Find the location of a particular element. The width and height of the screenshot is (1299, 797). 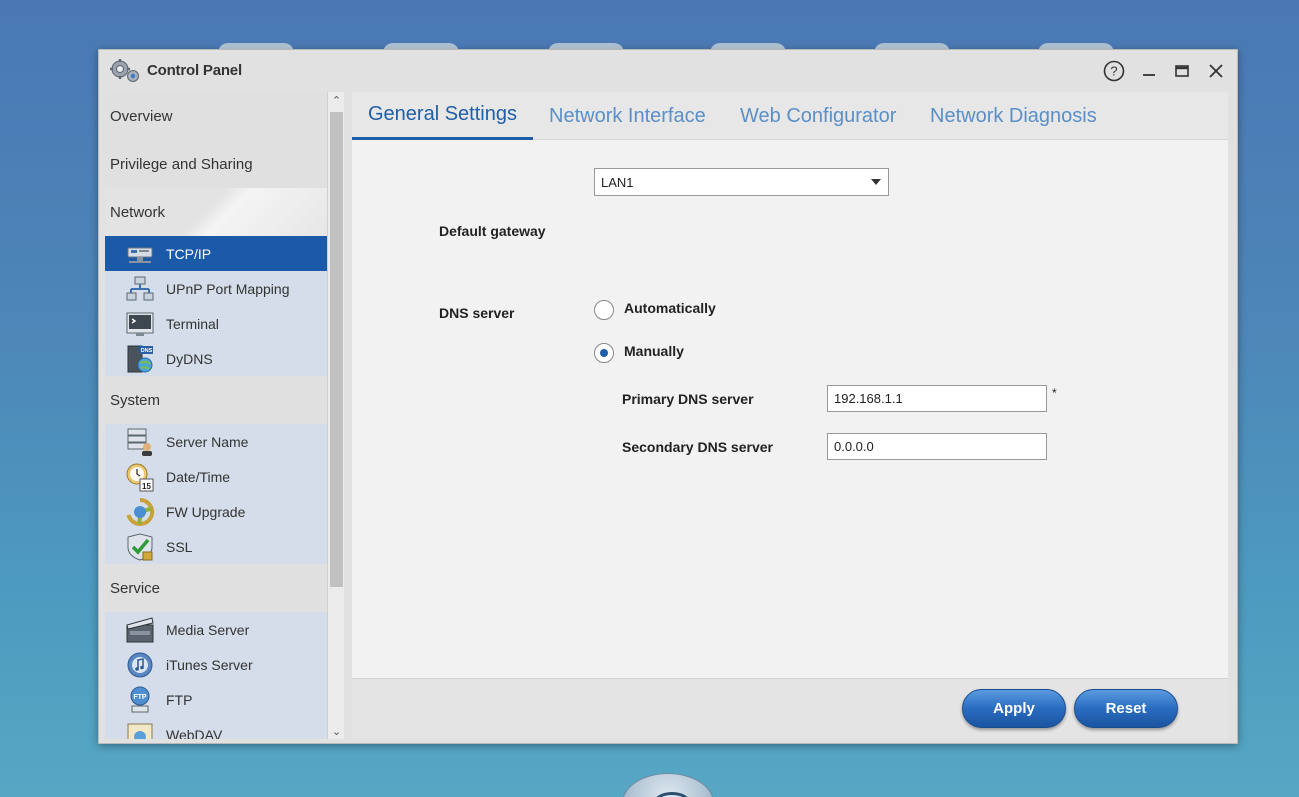

sidebar-item-webdav: WebDAV is located at coordinates (216, 728).